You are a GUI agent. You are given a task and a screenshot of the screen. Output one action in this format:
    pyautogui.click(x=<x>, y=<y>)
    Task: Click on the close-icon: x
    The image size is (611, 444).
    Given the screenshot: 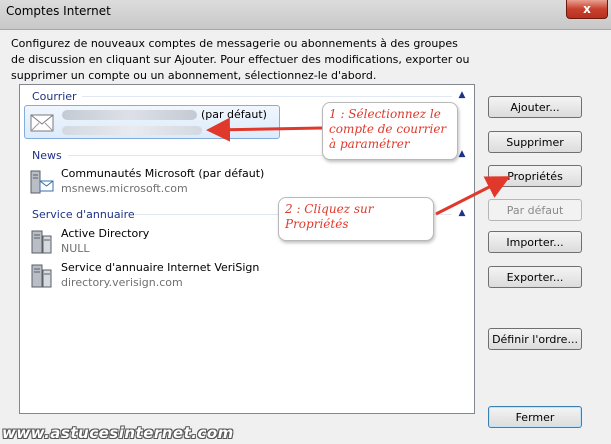 What is the action you would take?
    pyautogui.click(x=587, y=9)
    